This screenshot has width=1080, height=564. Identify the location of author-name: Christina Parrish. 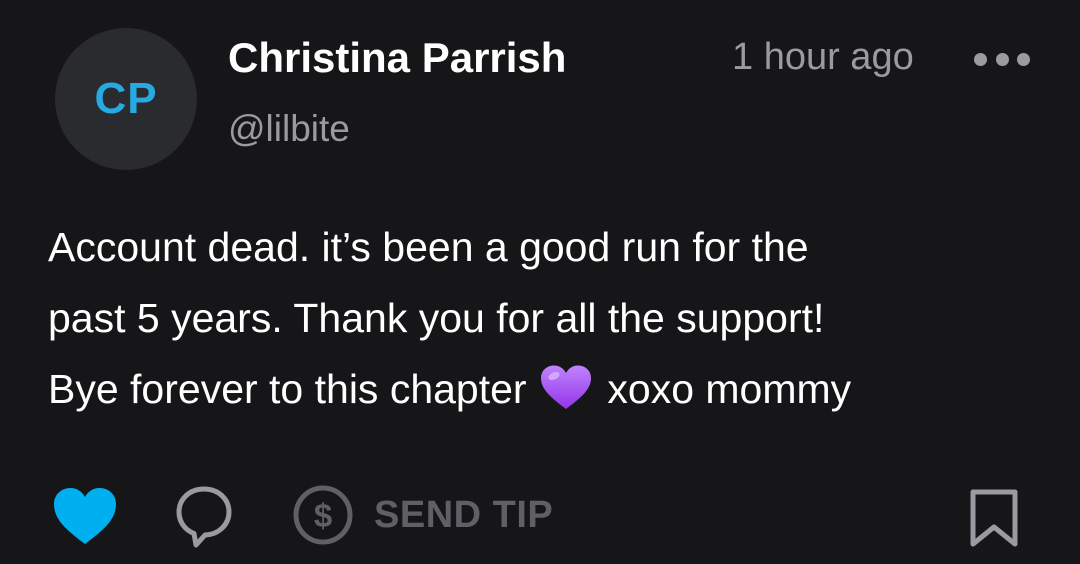
(397, 58).